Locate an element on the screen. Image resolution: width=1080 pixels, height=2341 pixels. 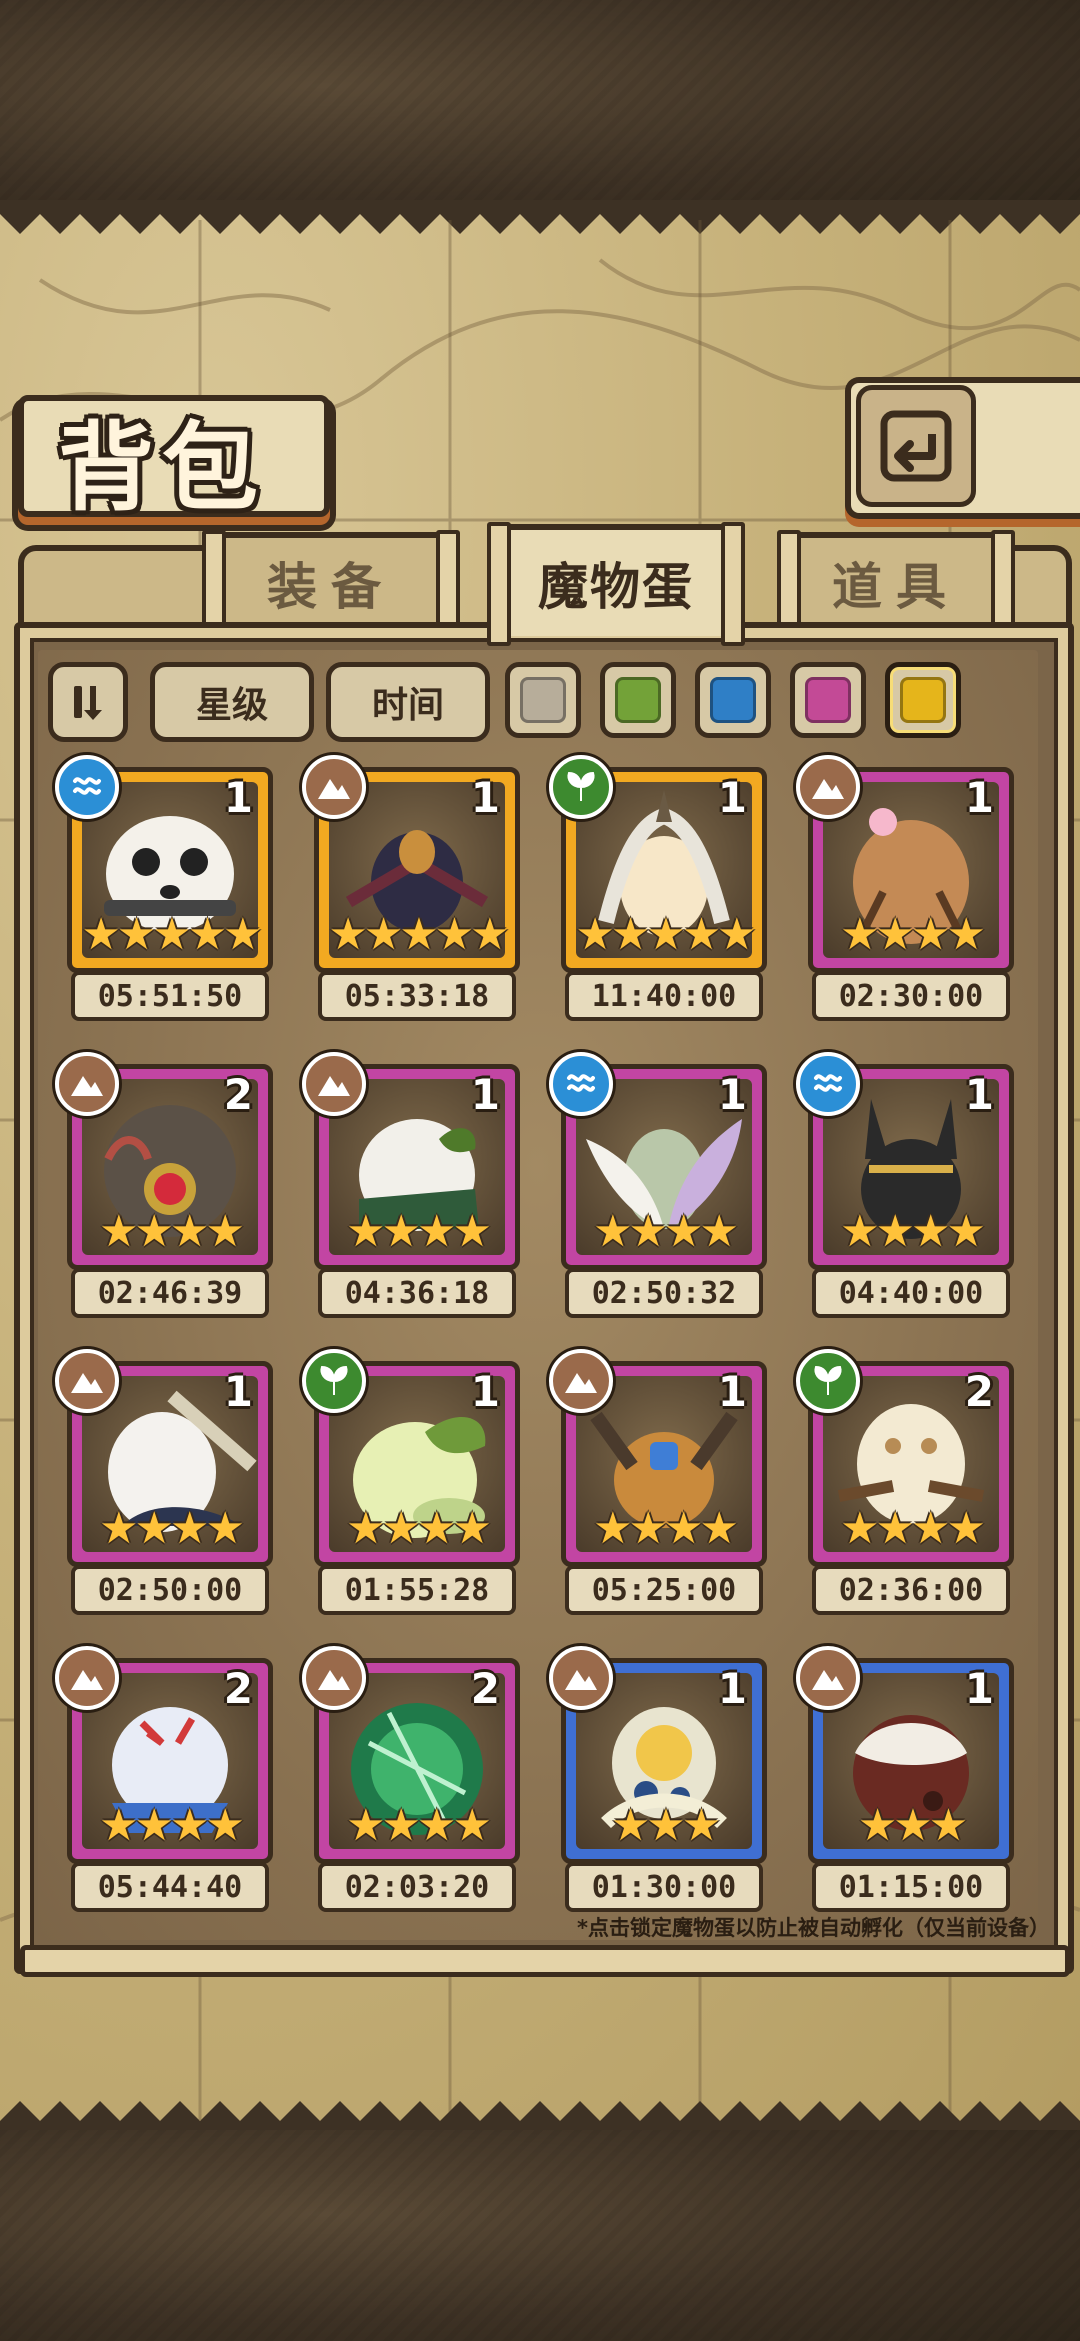
hatch-timer: 01:55:28 is located at coordinates (417, 1590).